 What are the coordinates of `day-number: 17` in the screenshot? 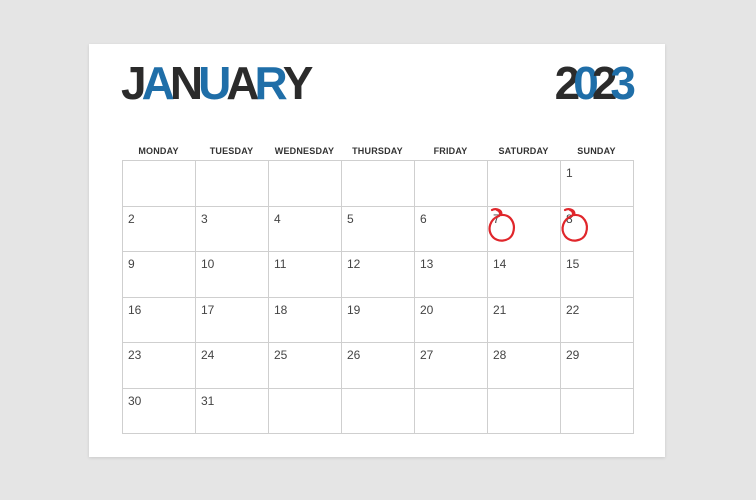 It's located at (208, 309).